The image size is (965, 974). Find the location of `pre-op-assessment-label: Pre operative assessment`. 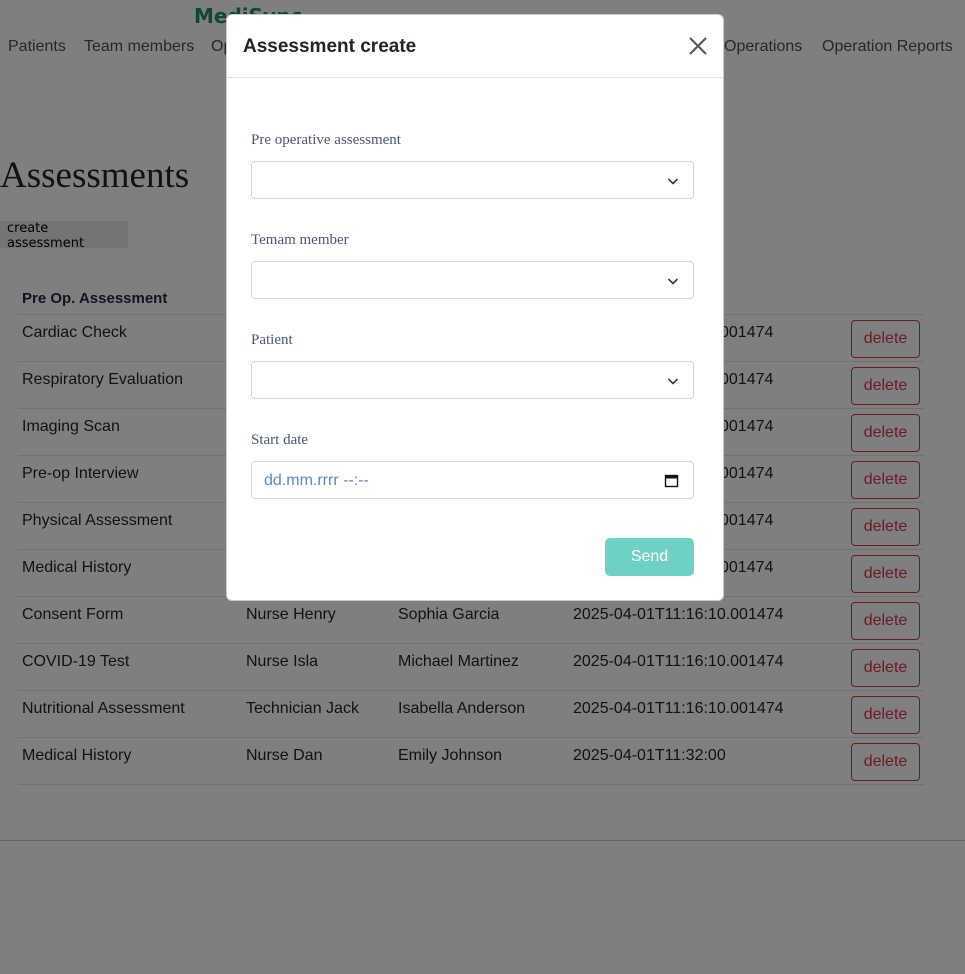

pre-op-assessment-label: Pre operative assessment is located at coordinates (326, 140).